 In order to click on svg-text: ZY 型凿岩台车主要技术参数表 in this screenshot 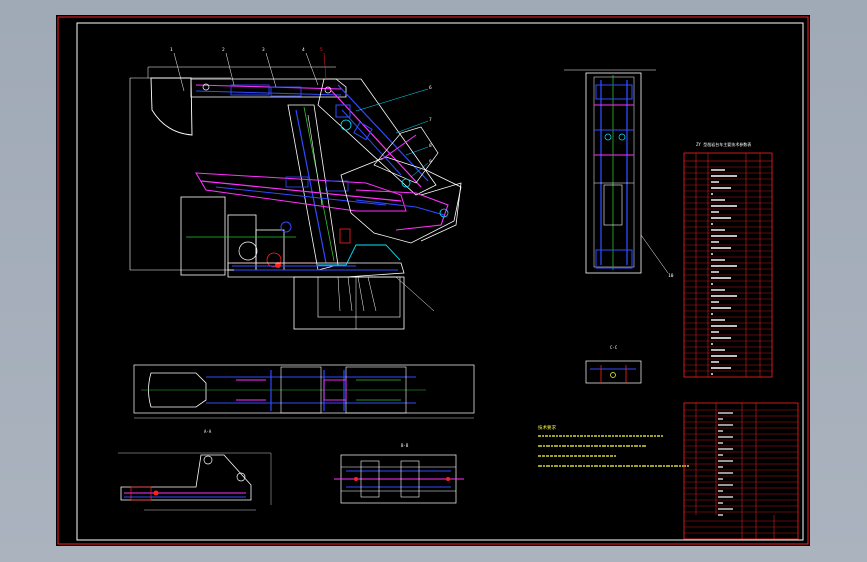, I will do `click(723, 144)`.